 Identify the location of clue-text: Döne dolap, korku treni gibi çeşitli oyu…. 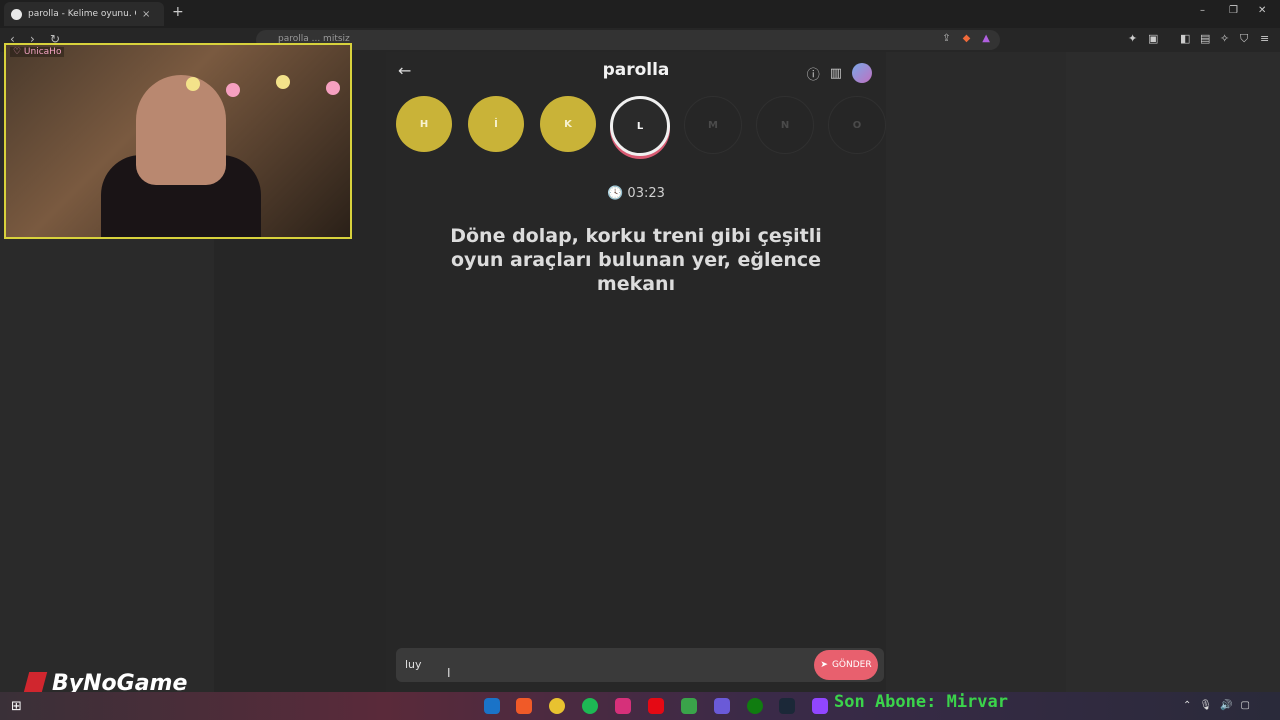
(636, 260).